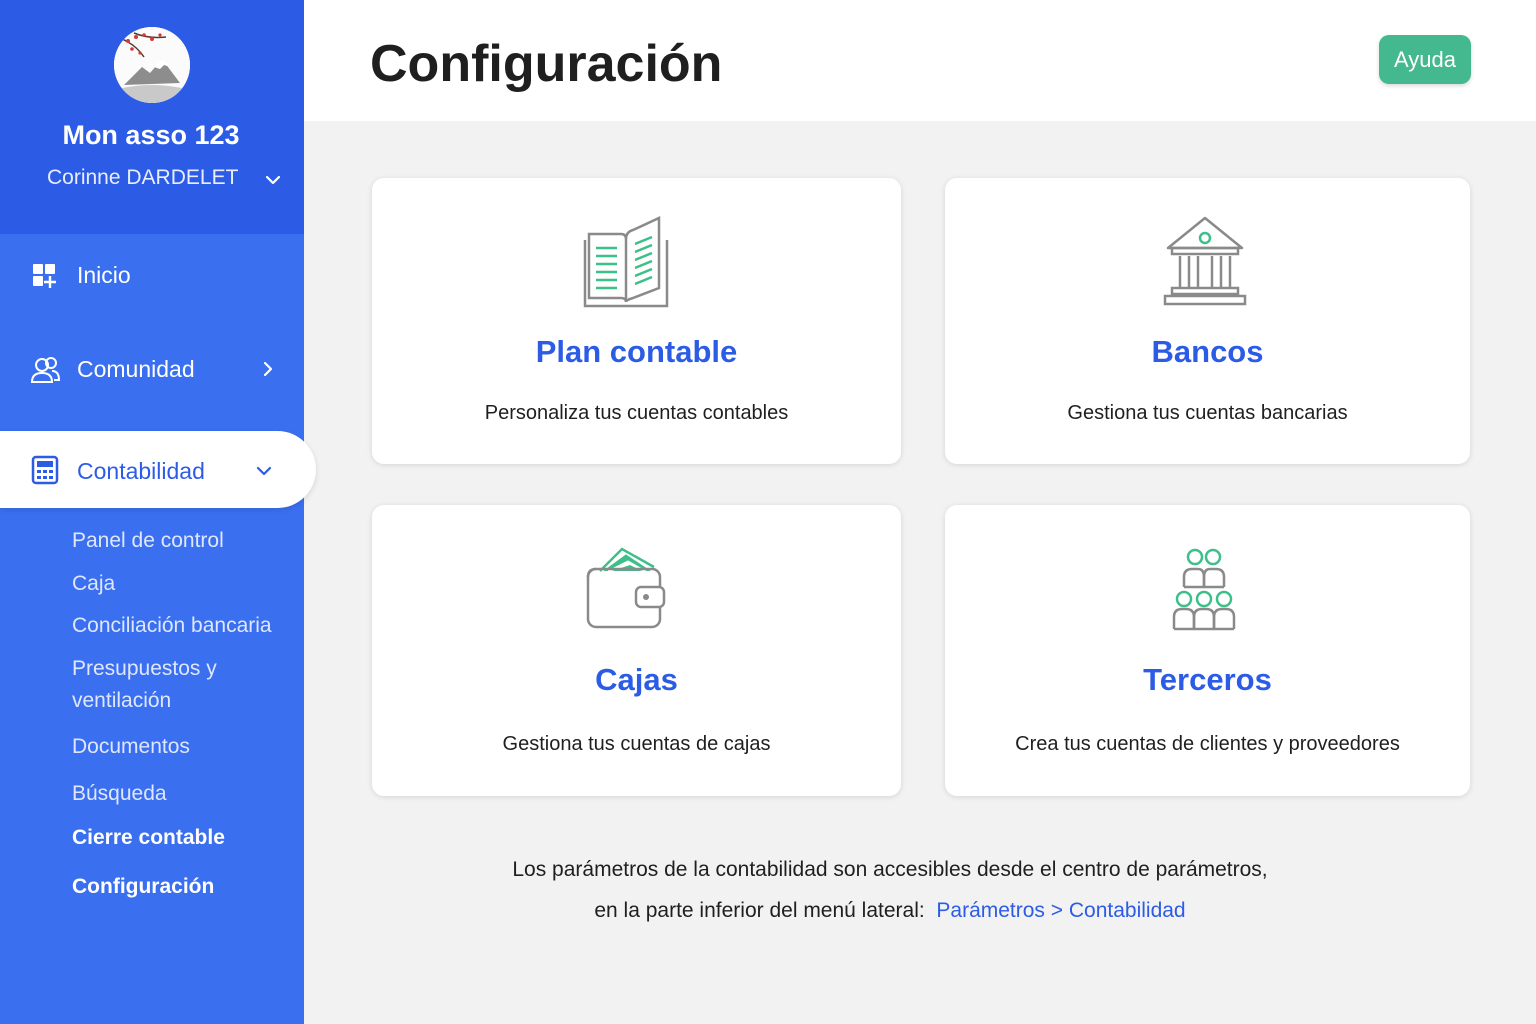 The image size is (1536, 1024). What do you see at coordinates (45, 470) in the screenshot?
I see `calculator-icon` at bounding box center [45, 470].